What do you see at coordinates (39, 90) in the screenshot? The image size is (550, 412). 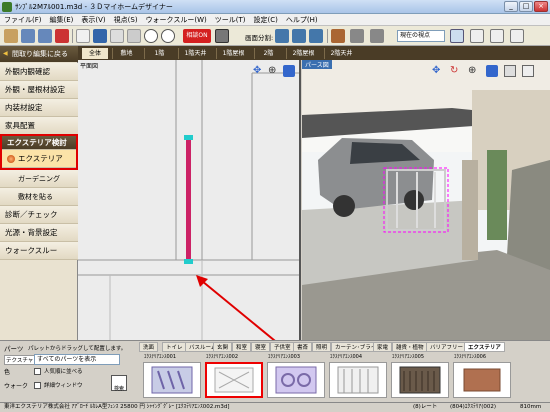 I see `nav-exterior-roof: 外観・屋根材設定` at bounding box center [39, 90].